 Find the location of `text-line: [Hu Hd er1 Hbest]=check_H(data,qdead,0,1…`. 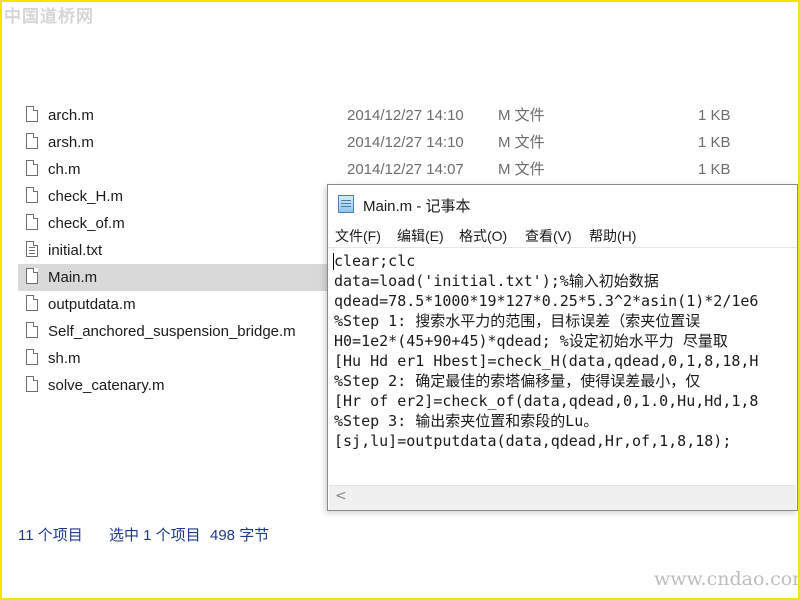

text-line: [Hu Hd er1 Hbest]=check_H(data,qdead,0,1… is located at coordinates (546, 361).